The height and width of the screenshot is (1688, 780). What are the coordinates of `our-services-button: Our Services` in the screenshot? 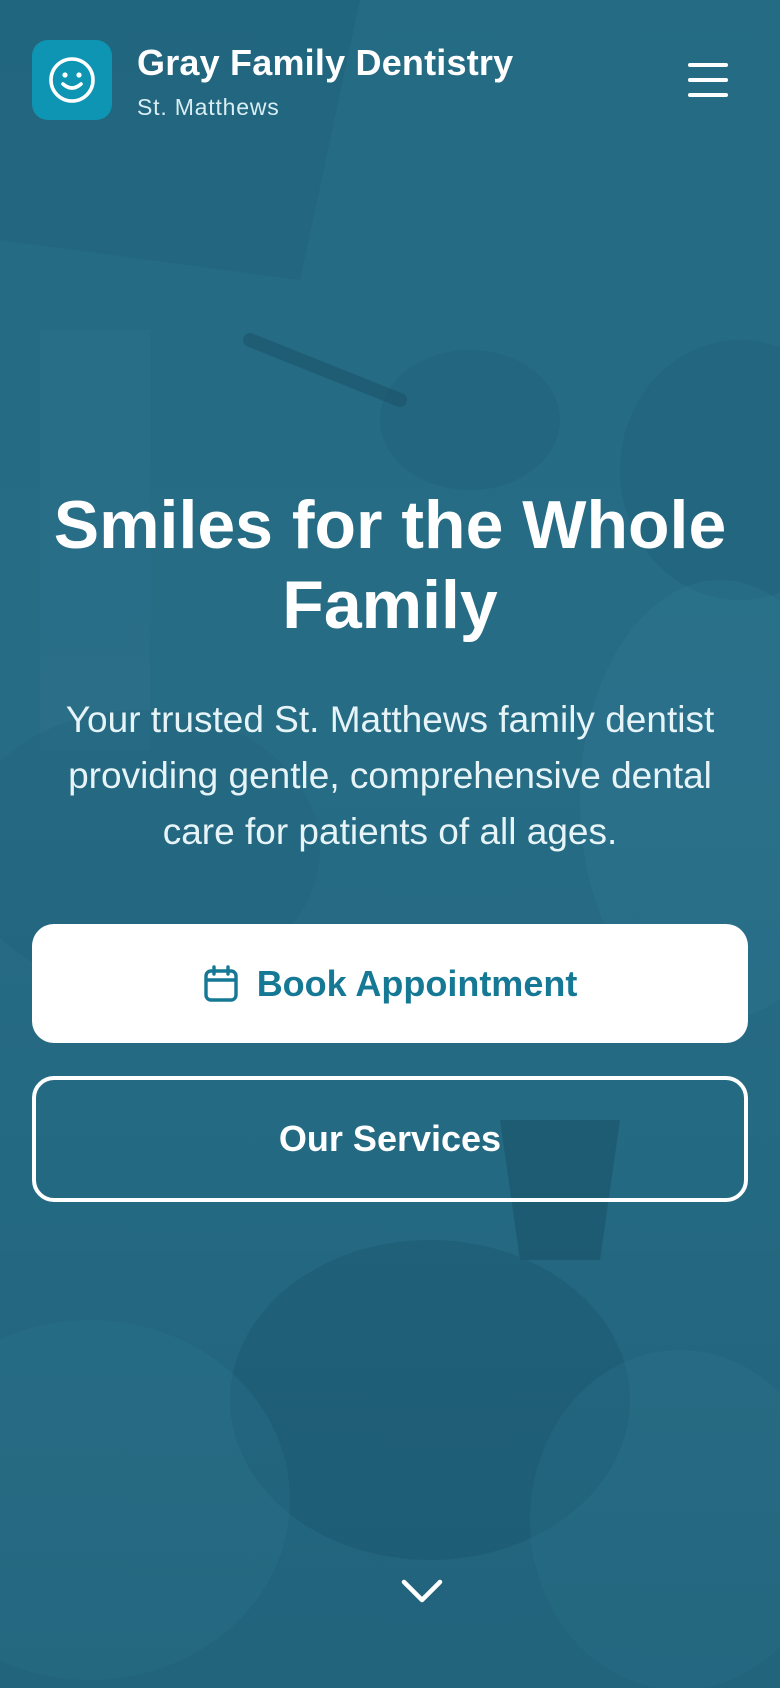 It's located at (390, 1139).